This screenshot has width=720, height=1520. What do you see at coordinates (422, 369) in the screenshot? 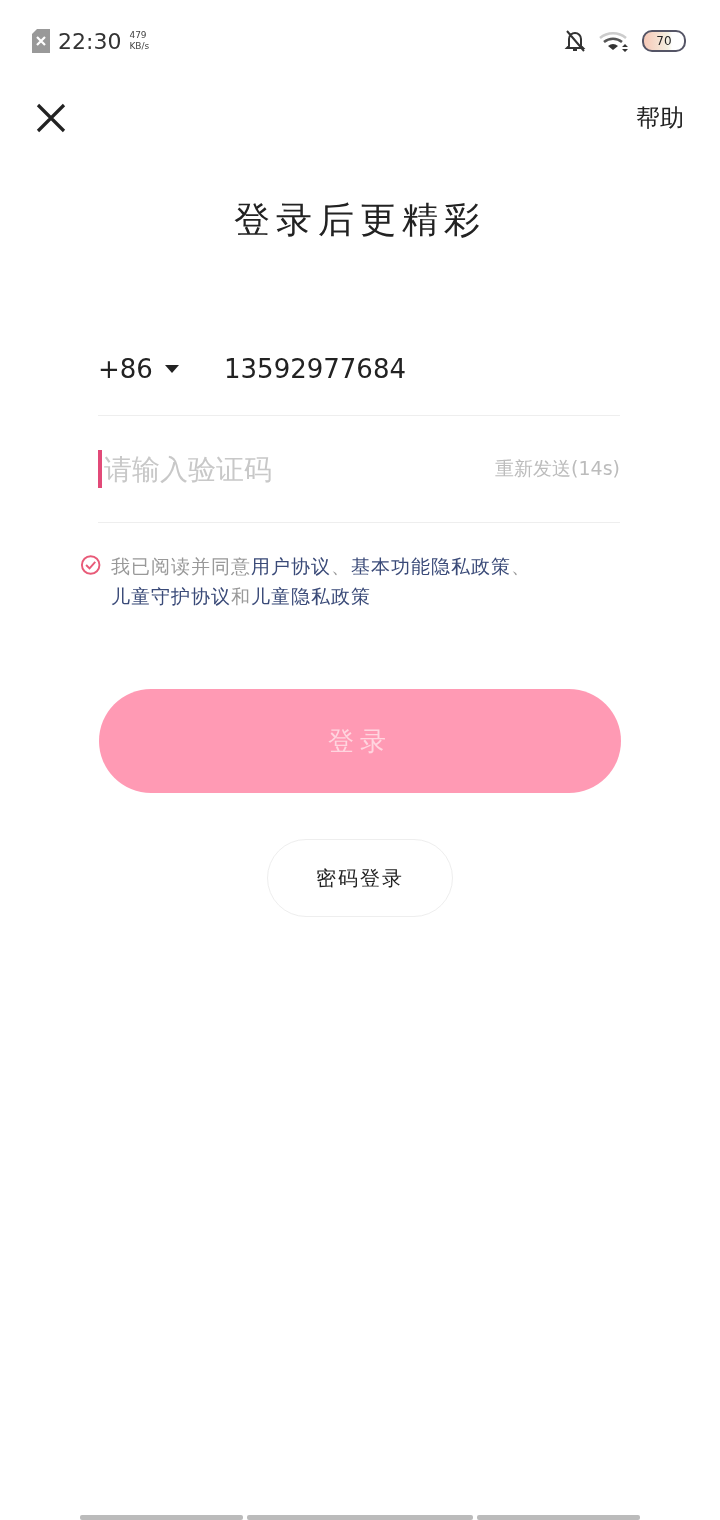
I see `phone-field: 13592977684` at bounding box center [422, 369].